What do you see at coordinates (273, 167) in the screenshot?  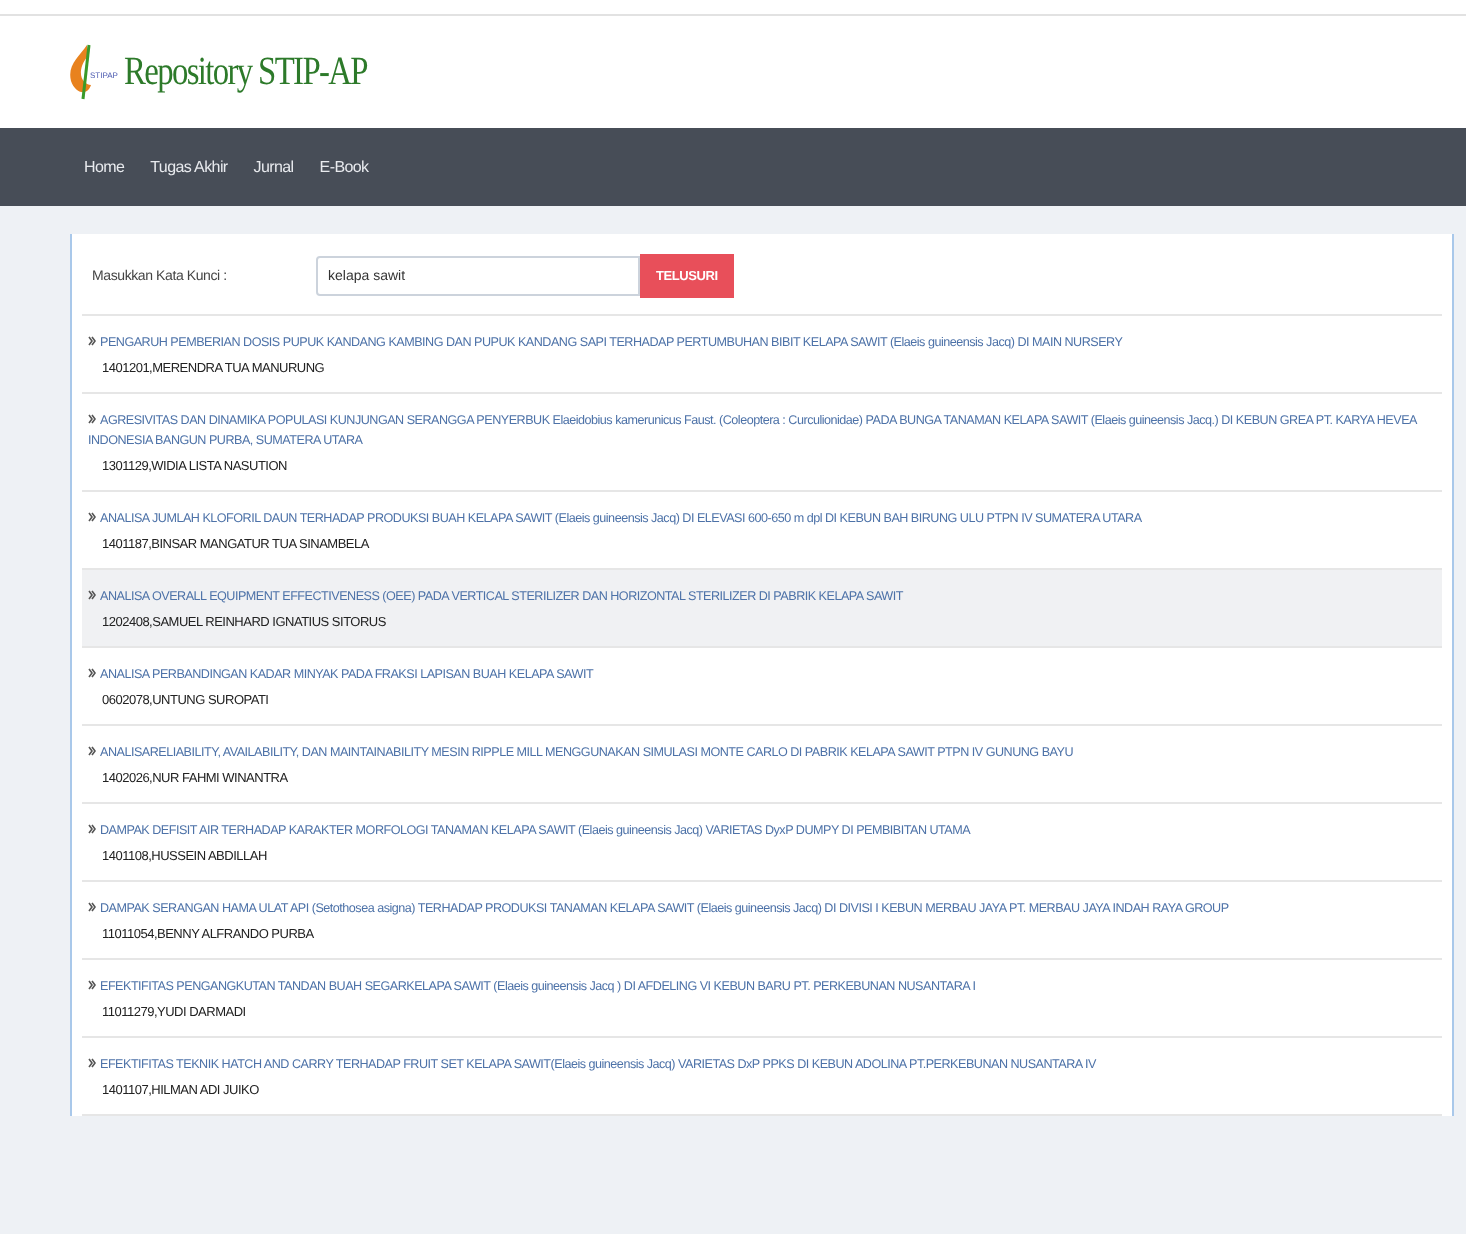 I see `nav-link: Jurnal` at bounding box center [273, 167].